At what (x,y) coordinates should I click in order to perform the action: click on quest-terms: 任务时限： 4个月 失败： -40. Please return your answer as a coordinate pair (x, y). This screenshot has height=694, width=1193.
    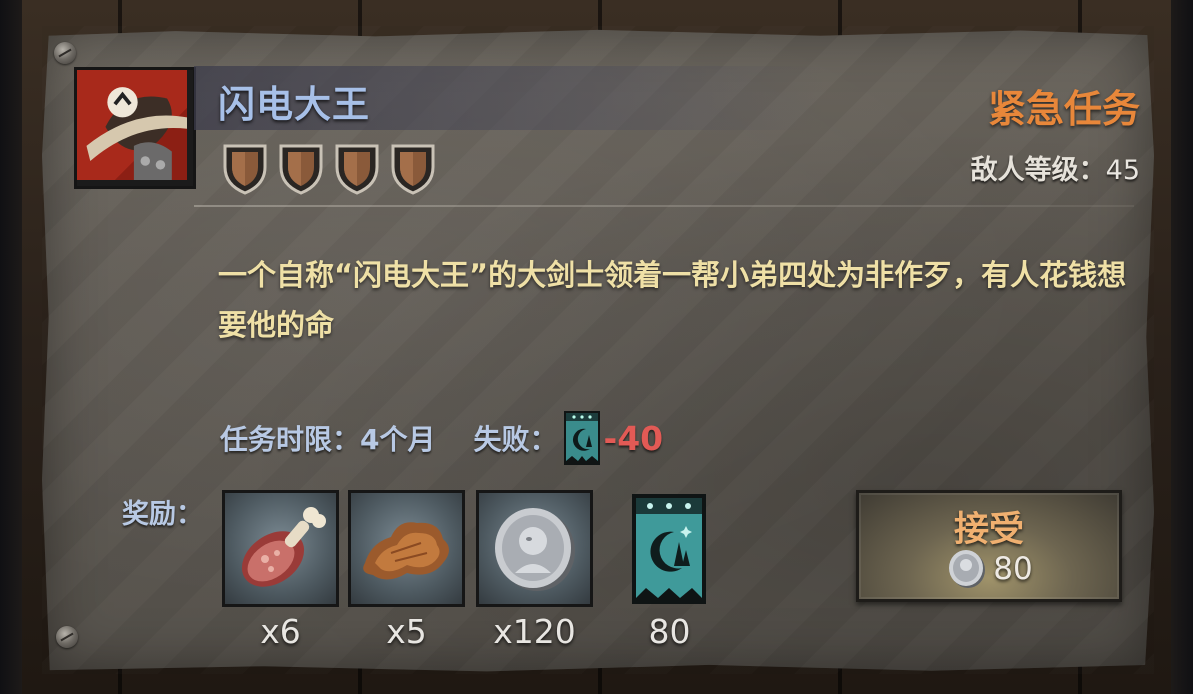
    Looking at the image, I should click on (442, 438).